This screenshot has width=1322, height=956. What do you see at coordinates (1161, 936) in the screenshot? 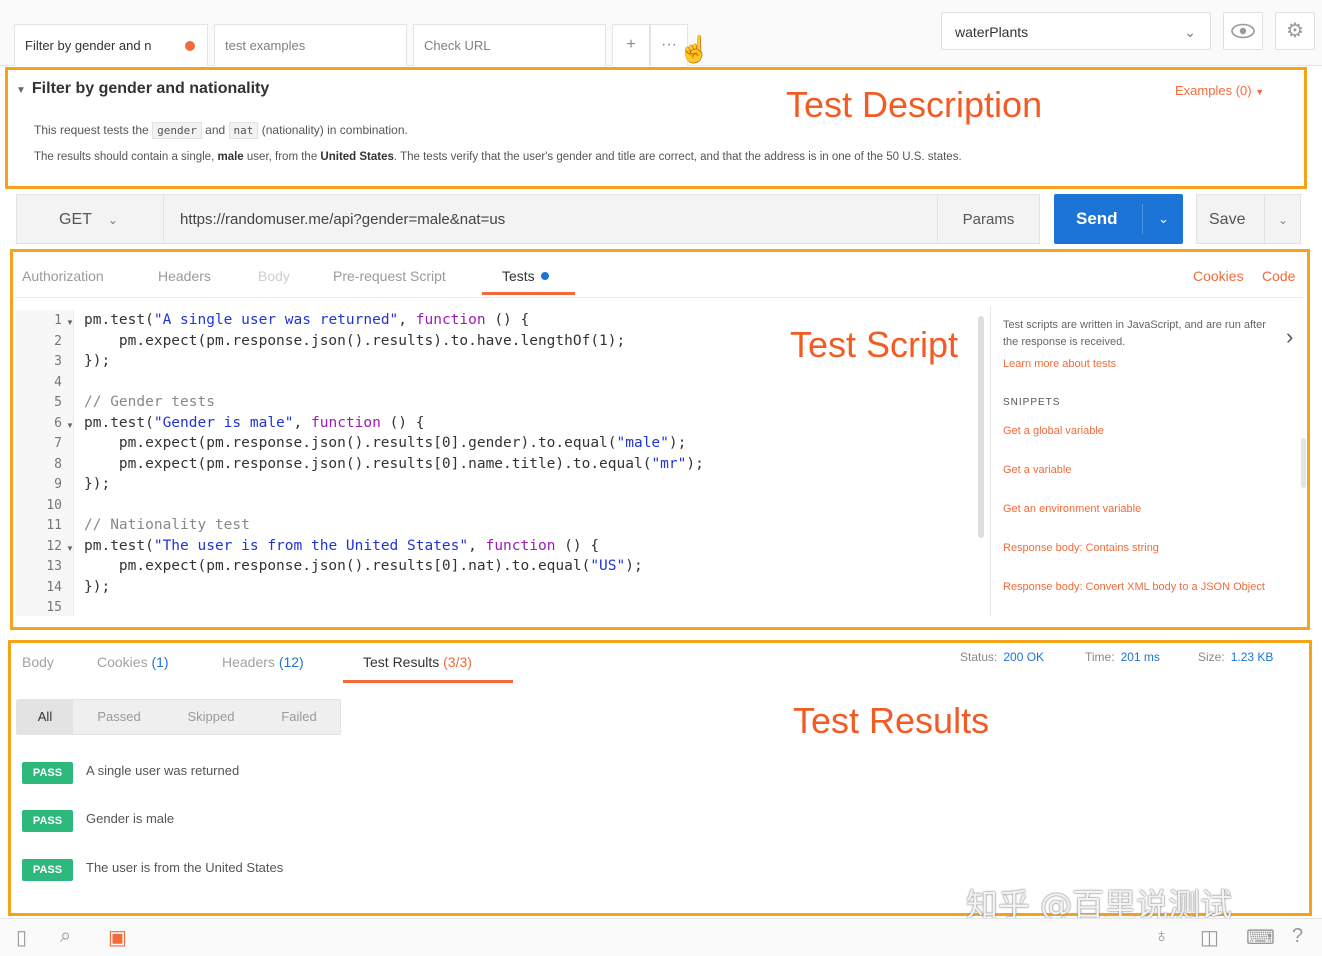
I see `bulb-icon: ♁` at bounding box center [1161, 936].